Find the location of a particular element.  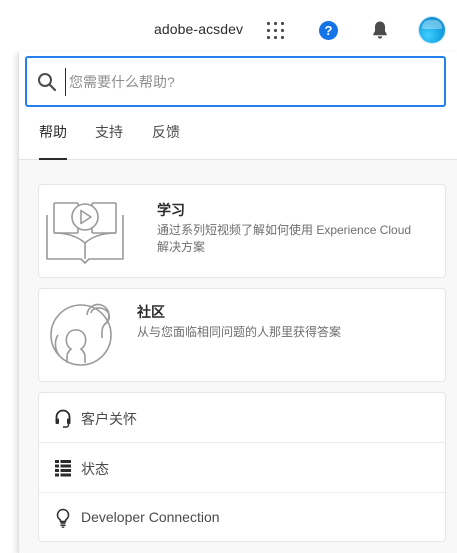

community-card-title: 社区 is located at coordinates (151, 312).